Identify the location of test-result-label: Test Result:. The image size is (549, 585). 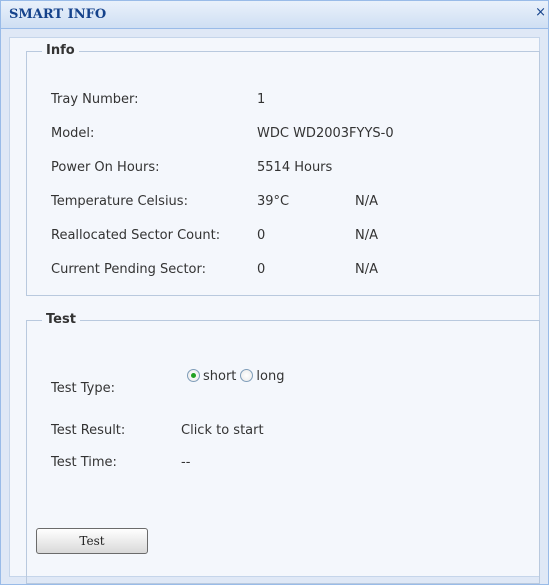
(88, 430).